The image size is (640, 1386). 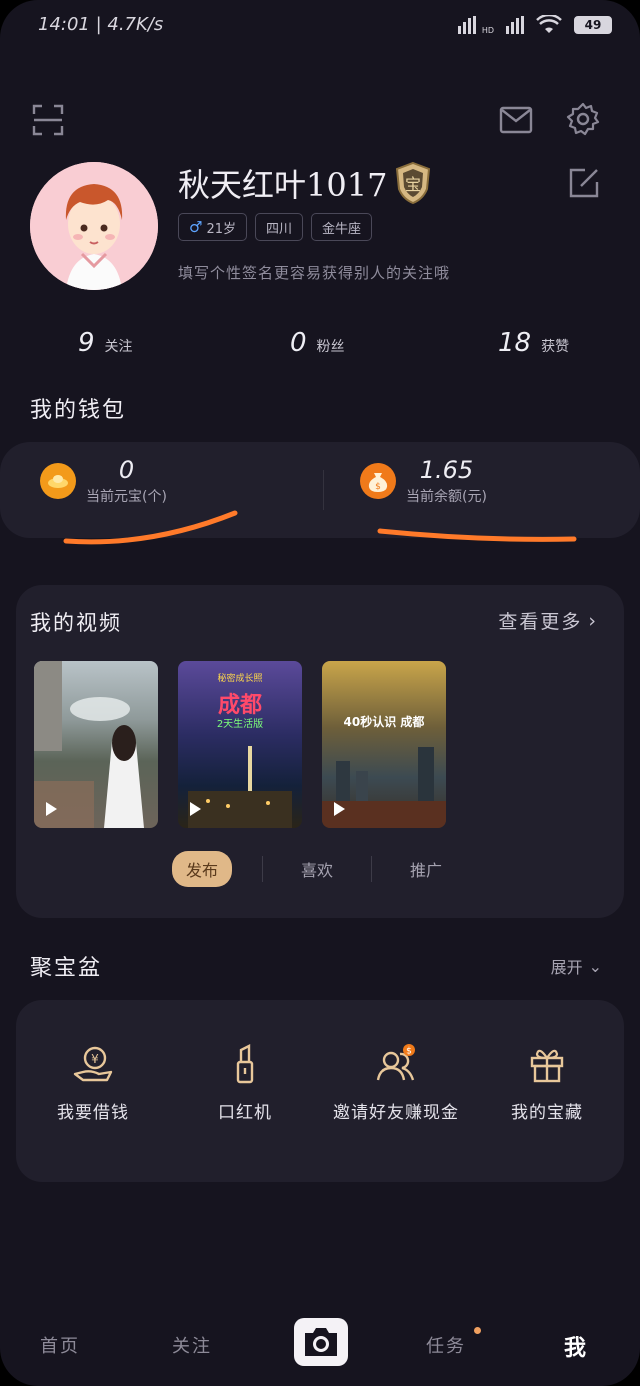 I want to click on status-bar: 14:01 | 4.7K/s HD 49, so click(x=320, y=26).